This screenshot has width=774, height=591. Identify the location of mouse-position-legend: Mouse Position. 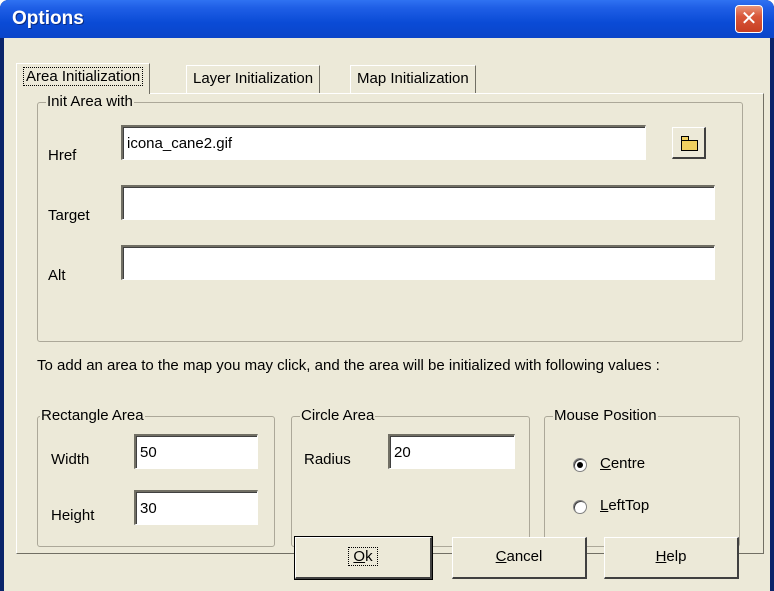
(605, 415).